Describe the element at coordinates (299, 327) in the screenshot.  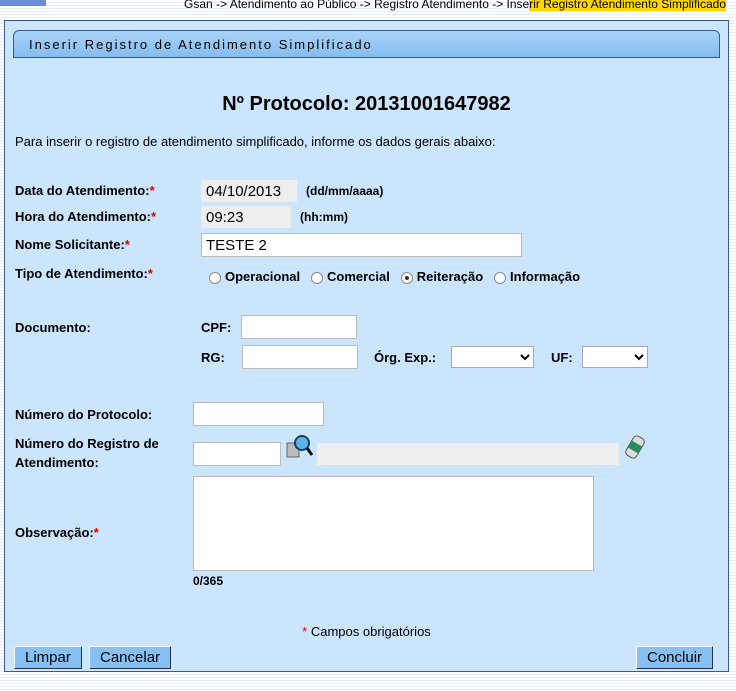
I see `cpf-input` at that location.